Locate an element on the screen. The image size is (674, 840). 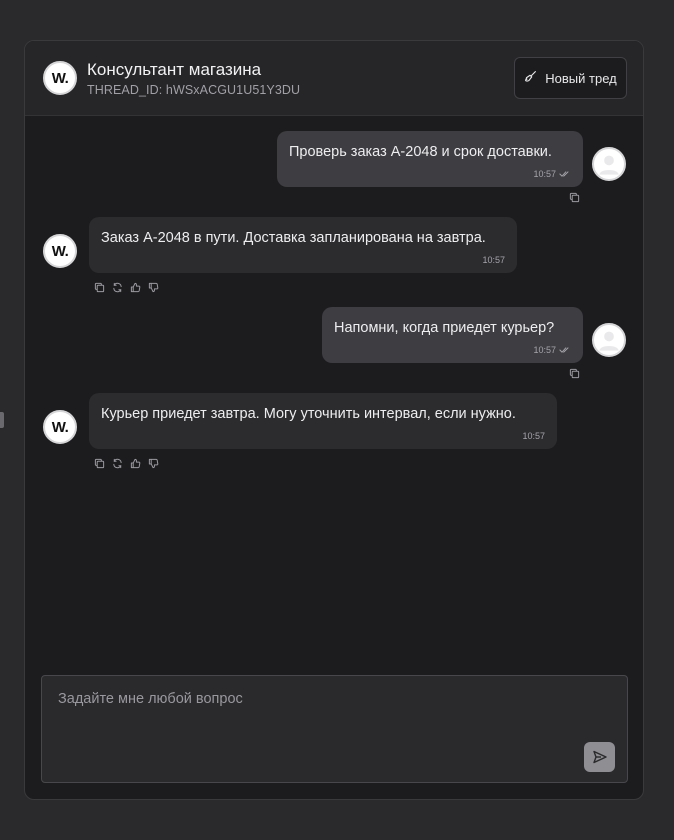
broom-icon is located at coordinates (530, 78).